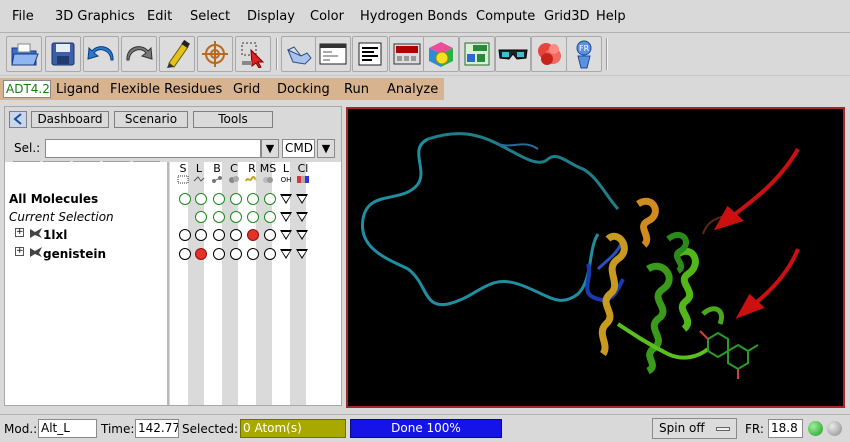  What do you see at coordinates (412, 89) in the screenshot?
I see `adt-menu-analyze: Analyze` at bounding box center [412, 89].